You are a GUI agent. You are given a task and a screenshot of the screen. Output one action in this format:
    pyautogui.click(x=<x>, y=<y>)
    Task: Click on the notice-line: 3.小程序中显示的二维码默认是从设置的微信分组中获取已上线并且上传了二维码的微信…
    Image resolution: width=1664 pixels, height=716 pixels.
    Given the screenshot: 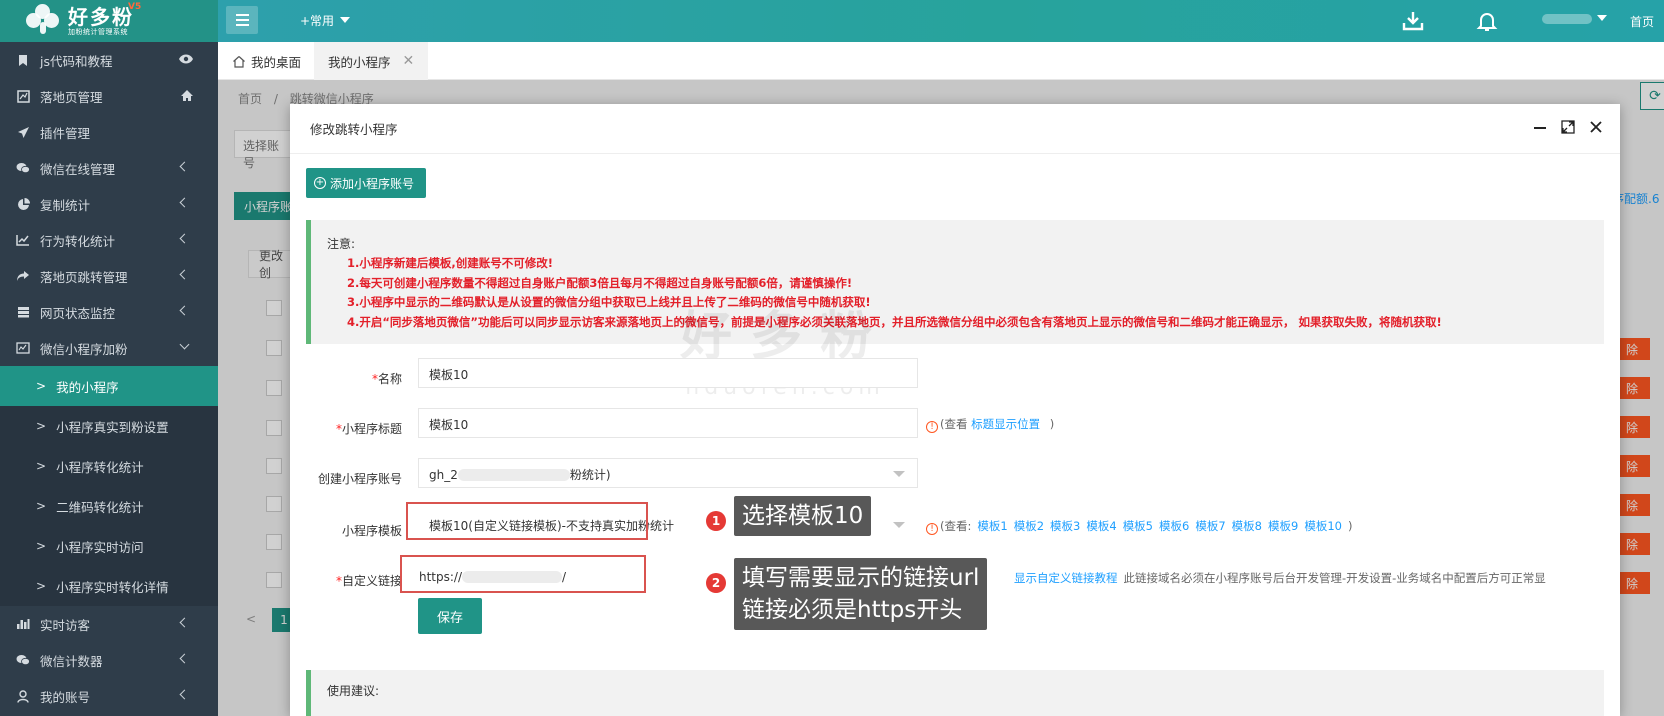 What is the action you would take?
    pyautogui.click(x=609, y=302)
    